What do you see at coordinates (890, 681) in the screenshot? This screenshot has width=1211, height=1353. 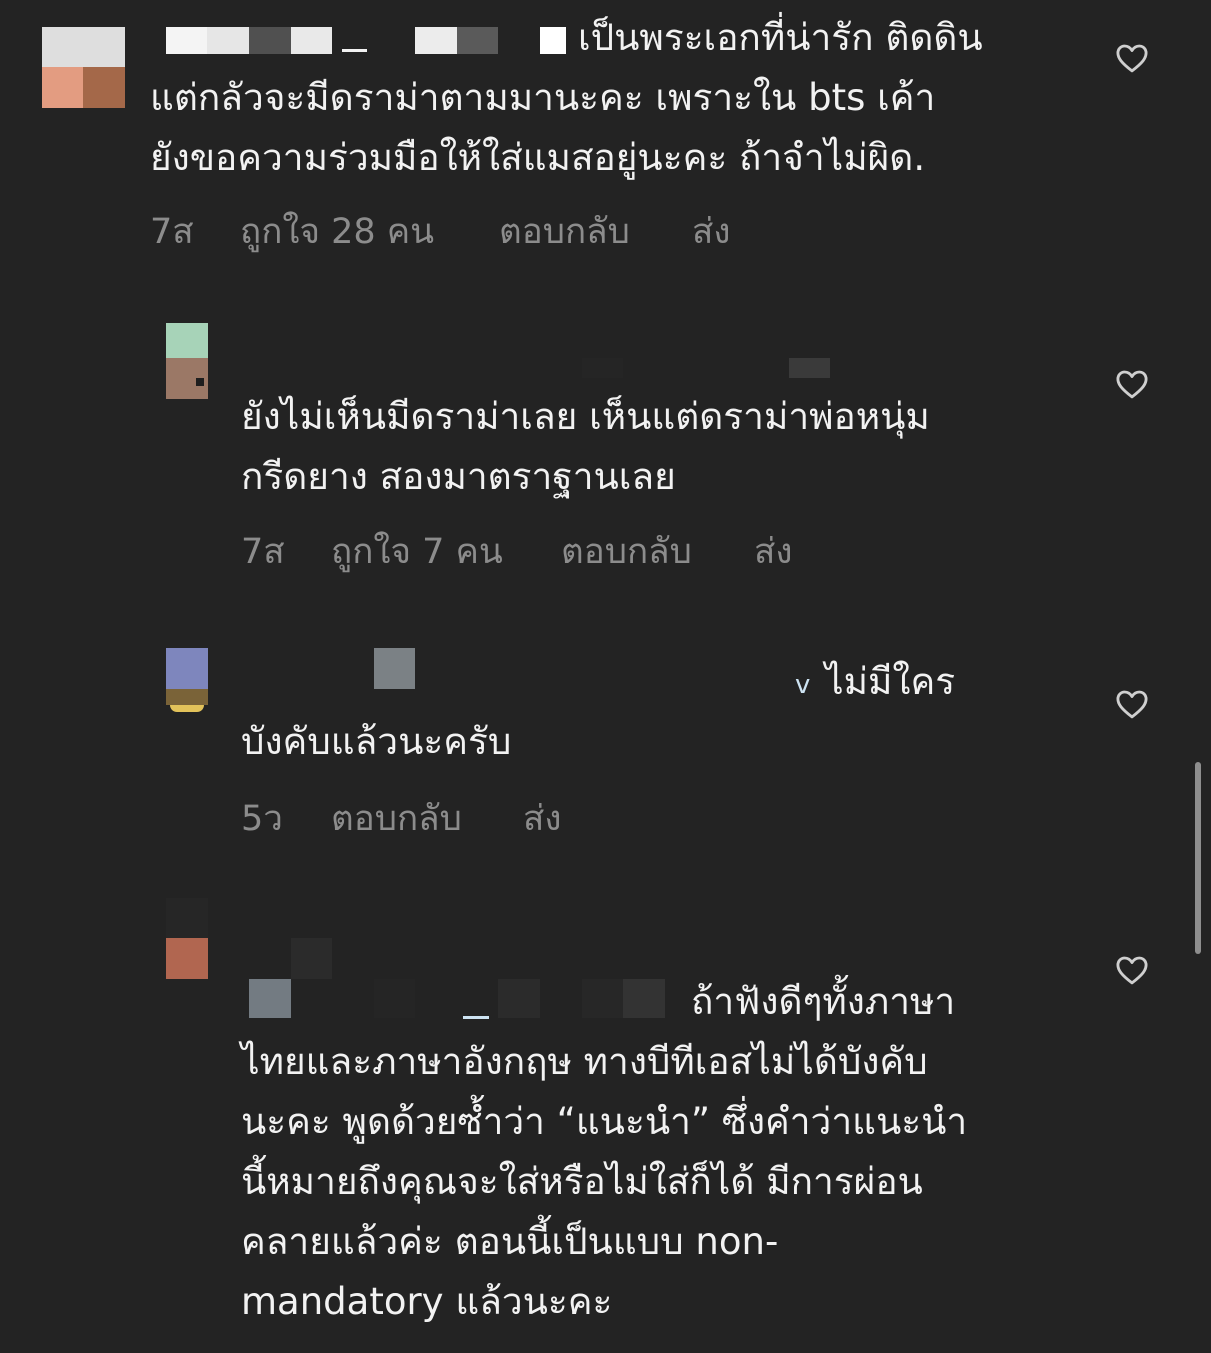 I see `comment-line: ไม่มีใคร` at bounding box center [890, 681].